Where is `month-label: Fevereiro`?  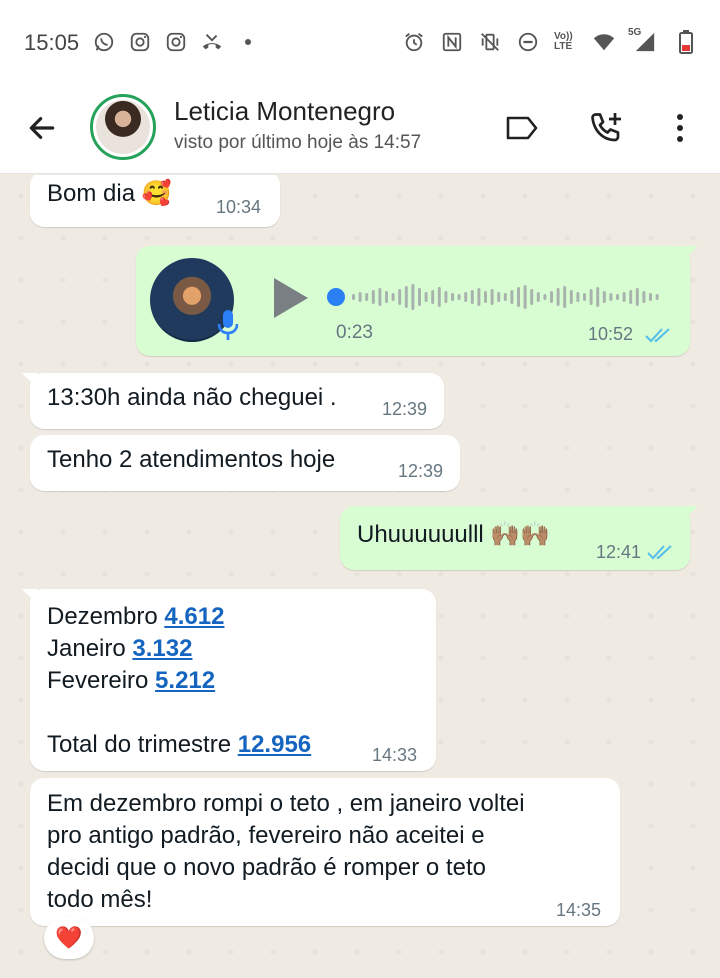
month-label: Fevereiro is located at coordinates (101, 680).